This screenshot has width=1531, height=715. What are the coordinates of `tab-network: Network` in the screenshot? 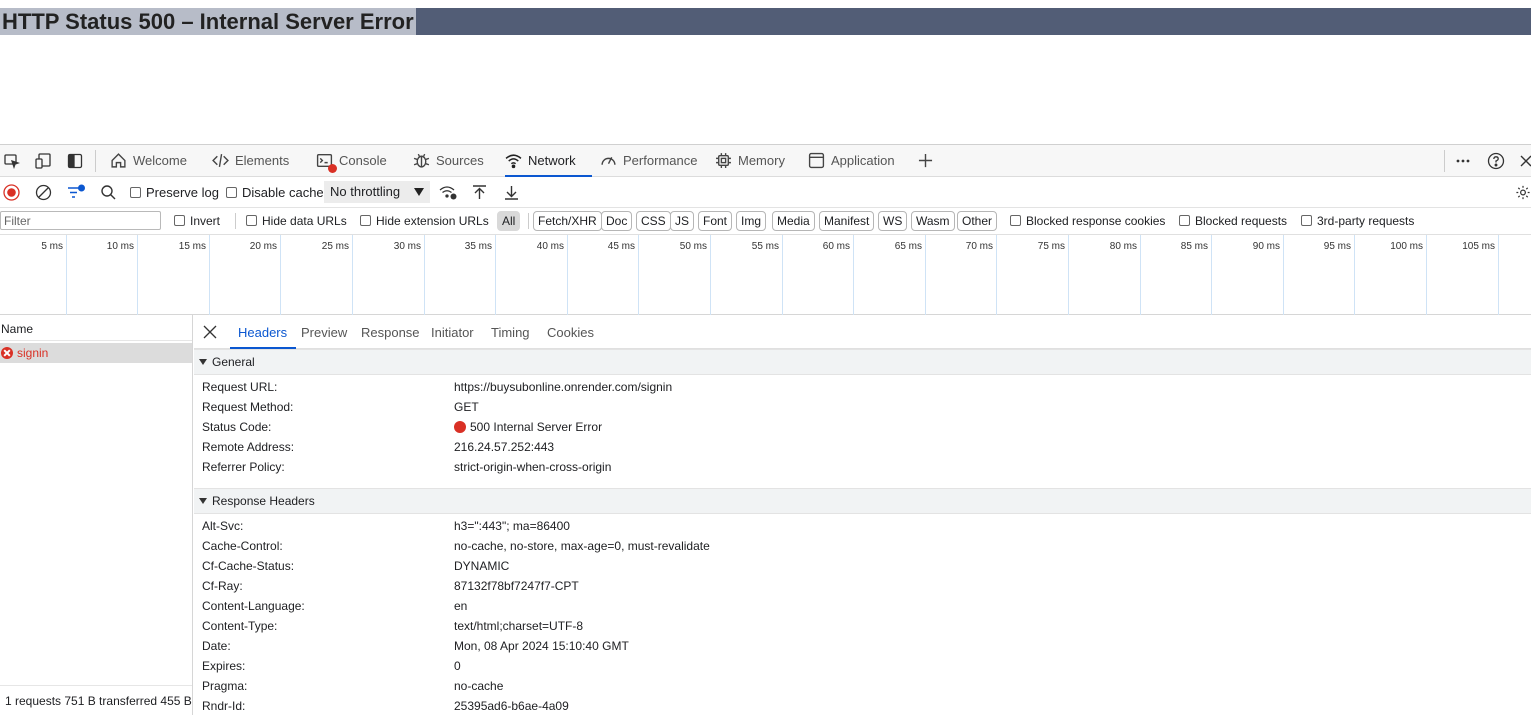 It's located at (548, 161).